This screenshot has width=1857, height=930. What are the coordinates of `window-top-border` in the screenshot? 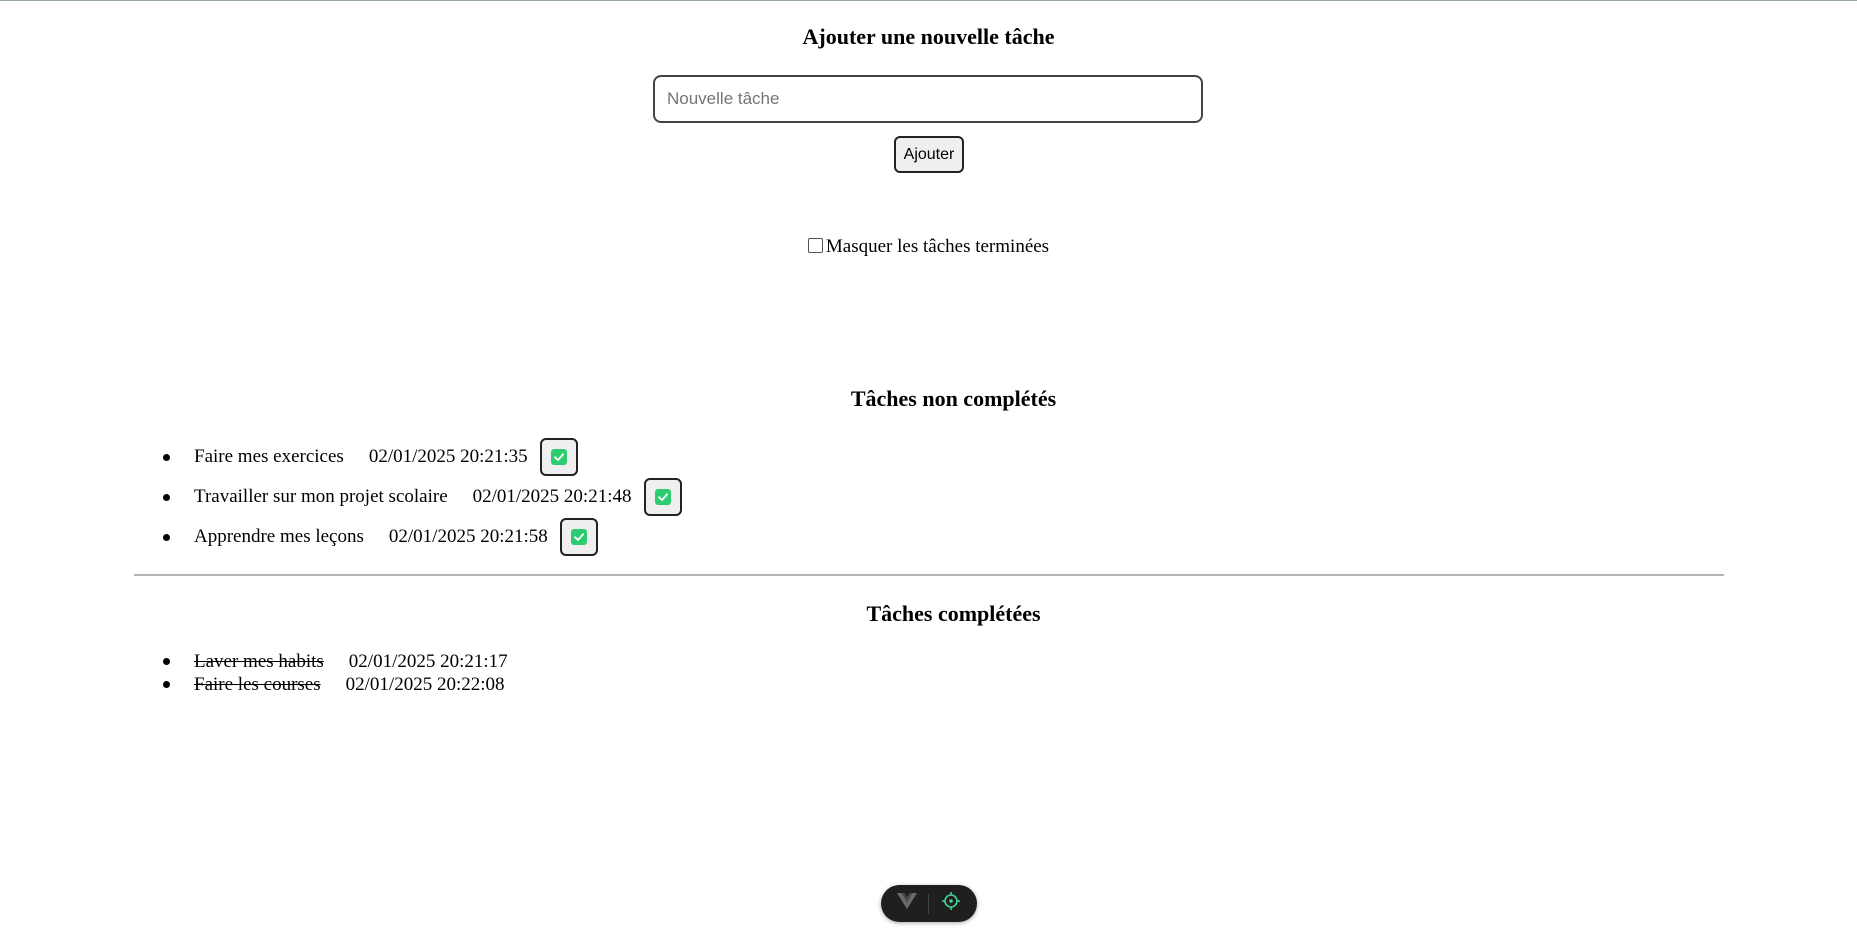 It's located at (928, 0).